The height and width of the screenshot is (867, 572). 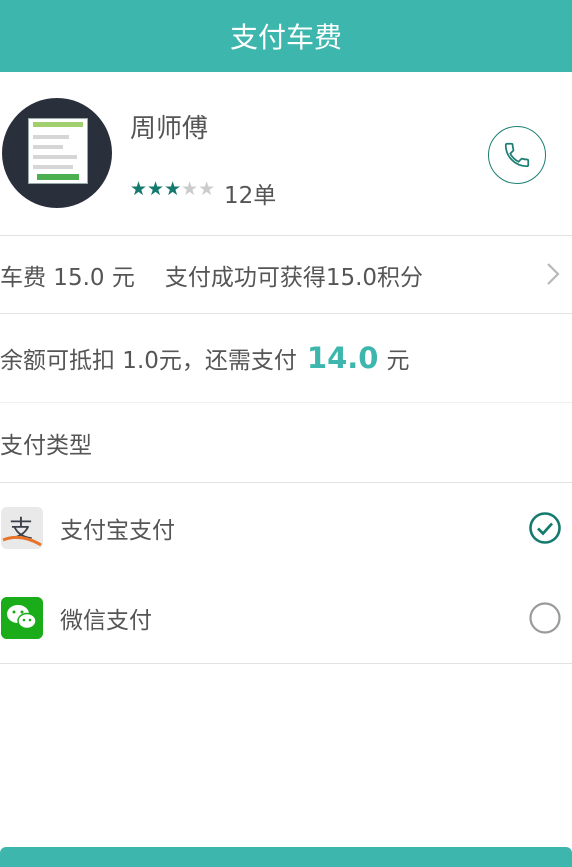 What do you see at coordinates (286, 618) in the screenshot?
I see `payment-option-wechat: 微信支付` at bounding box center [286, 618].